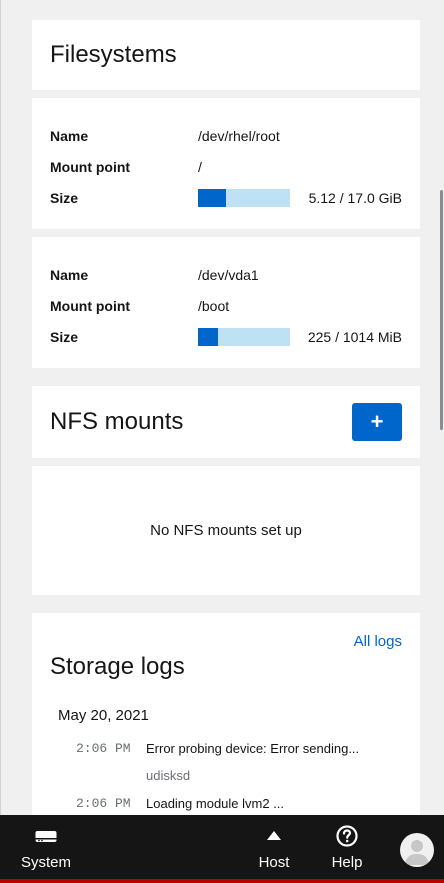  Describe the element at coordinates (46, 836) in the screenshot. I see `server-icon` at that location.